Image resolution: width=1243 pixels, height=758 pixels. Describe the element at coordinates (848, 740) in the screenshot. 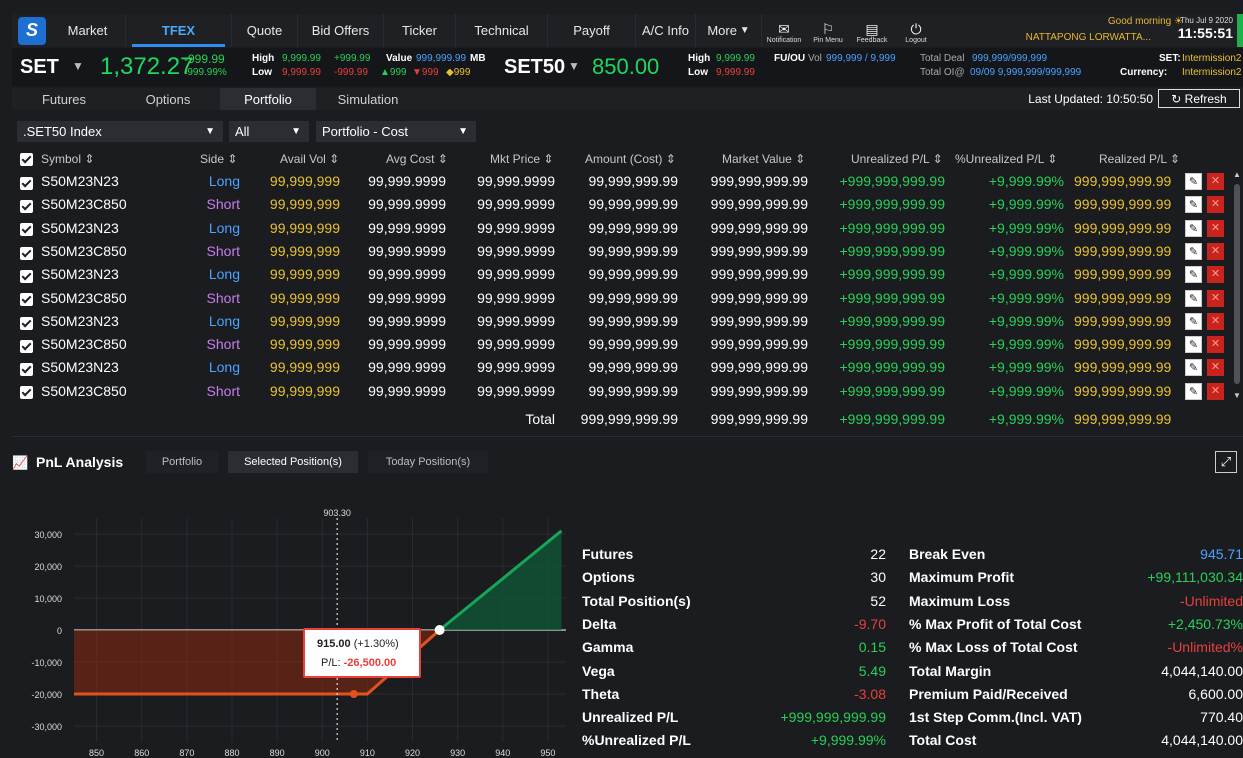

I see `stat-value: +9,999.99%` at that location.